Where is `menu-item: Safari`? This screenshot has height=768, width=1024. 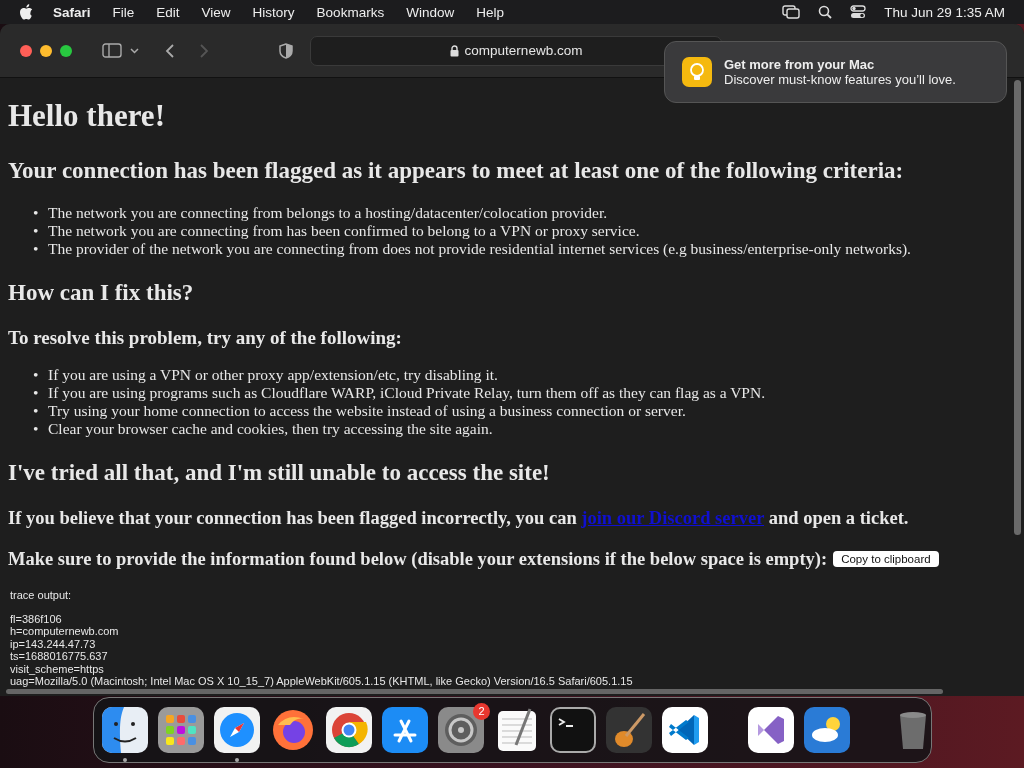
menu-item: Safari is located at coordinates (72, 12).